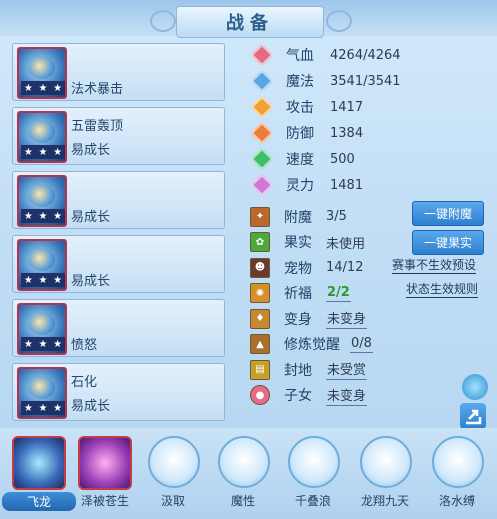  Describe the element at coordinates (338, 293) in the screenshot. I see `attribute-value: 2/2` at that location.